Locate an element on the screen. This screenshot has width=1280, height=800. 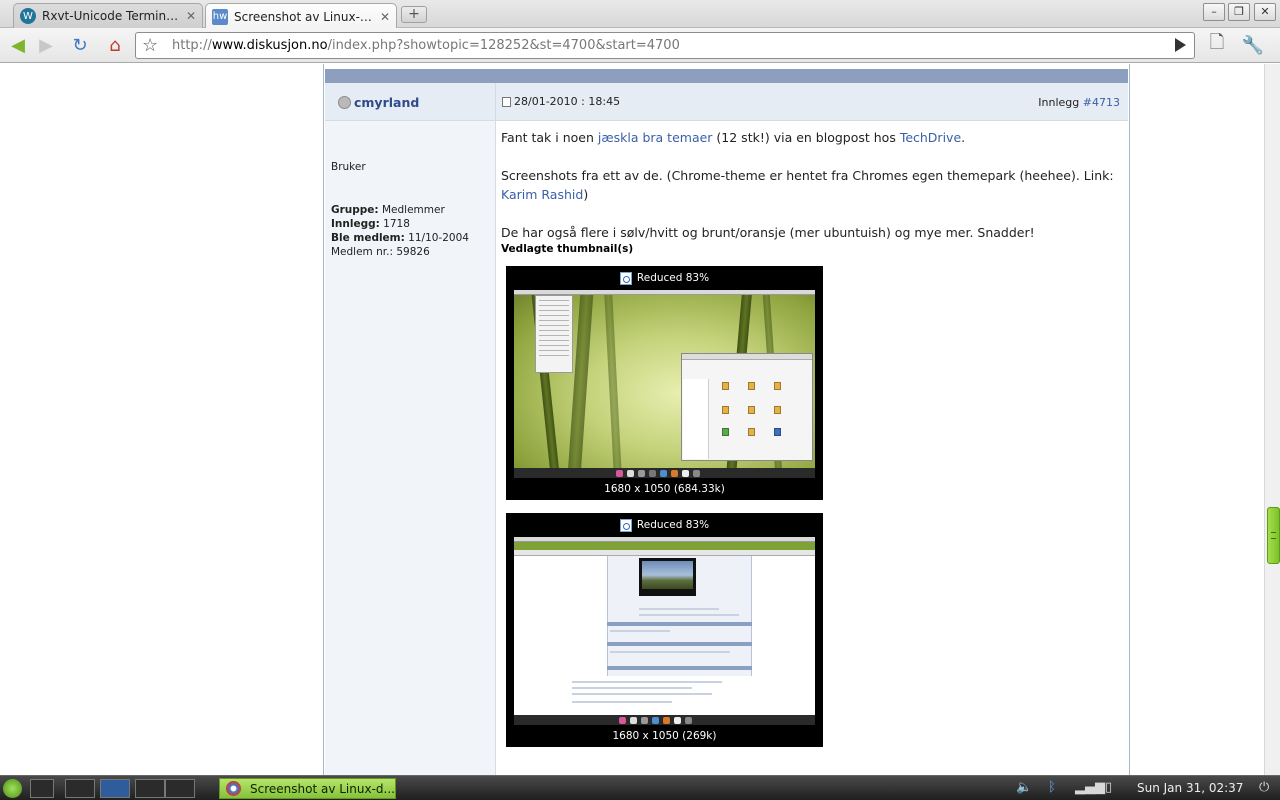
username-link: cmyrland is located at coordinates (386, 102).